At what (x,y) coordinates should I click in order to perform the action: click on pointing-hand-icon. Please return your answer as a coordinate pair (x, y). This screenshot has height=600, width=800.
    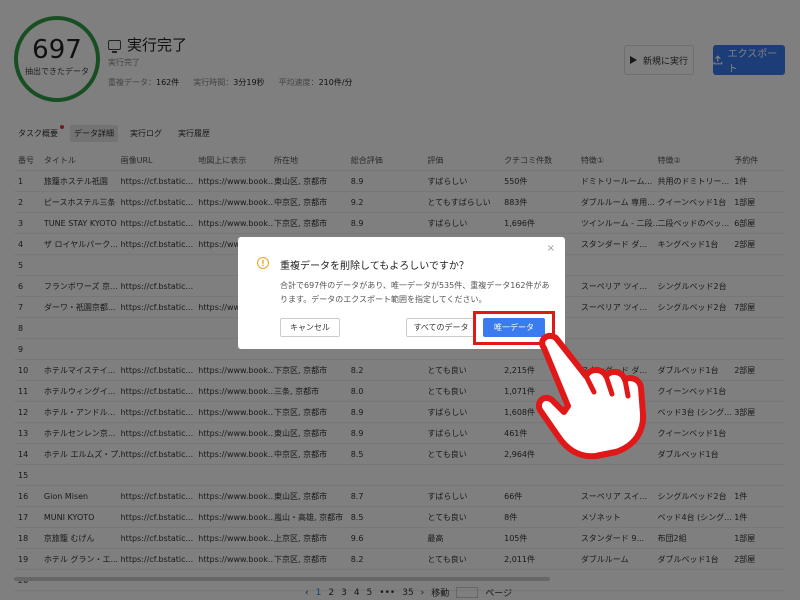
    Looking at the image, I should click on (591, 396).